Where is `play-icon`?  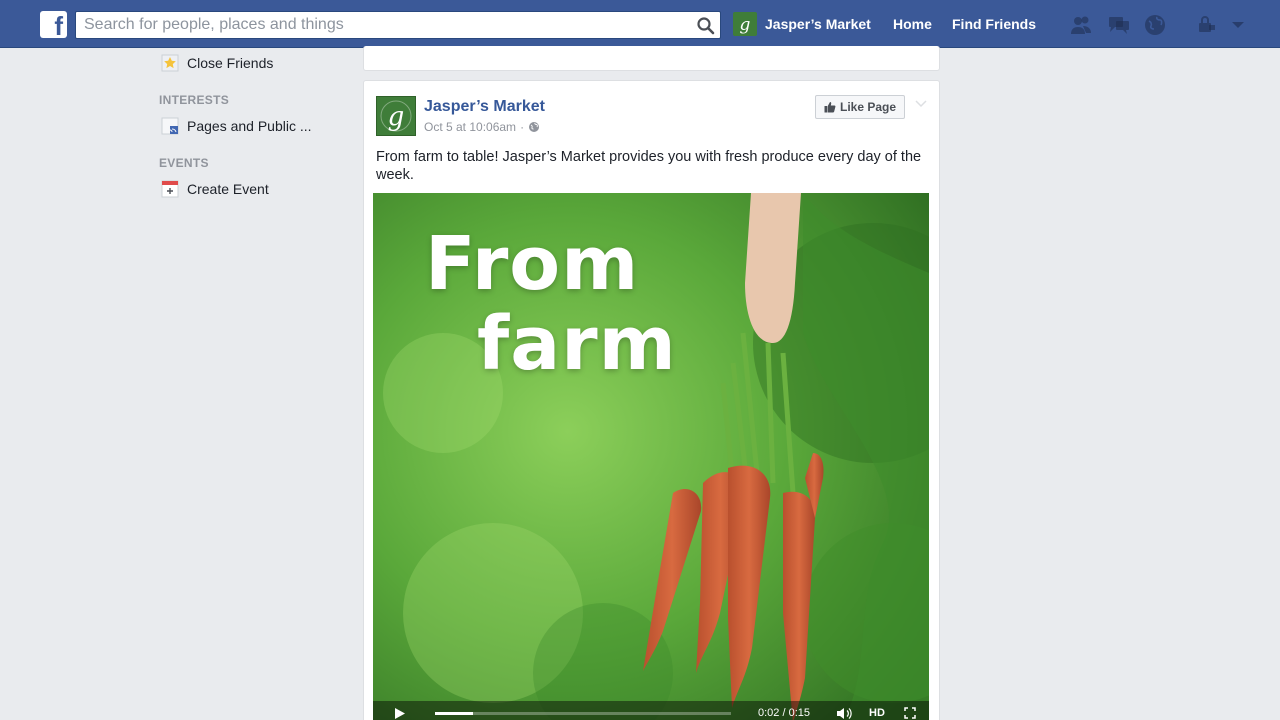
play-icon is located at coordinates (400, 713).